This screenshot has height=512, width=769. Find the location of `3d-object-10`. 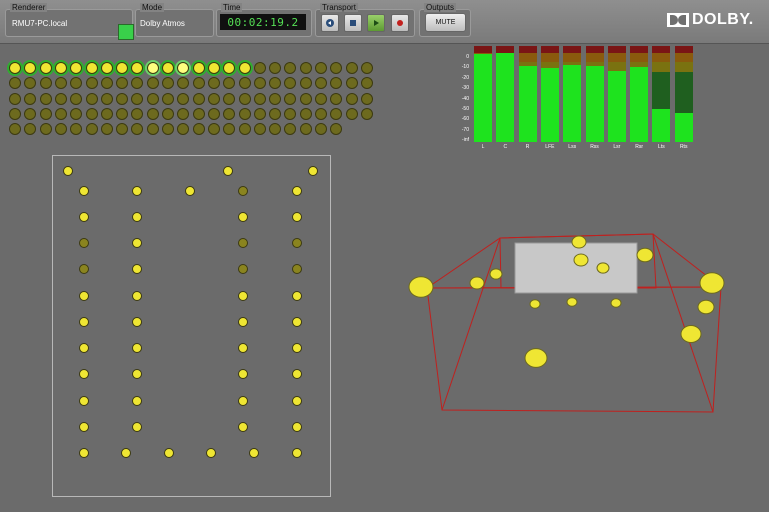

3d-object-10 is located at coordinates (616, 303).